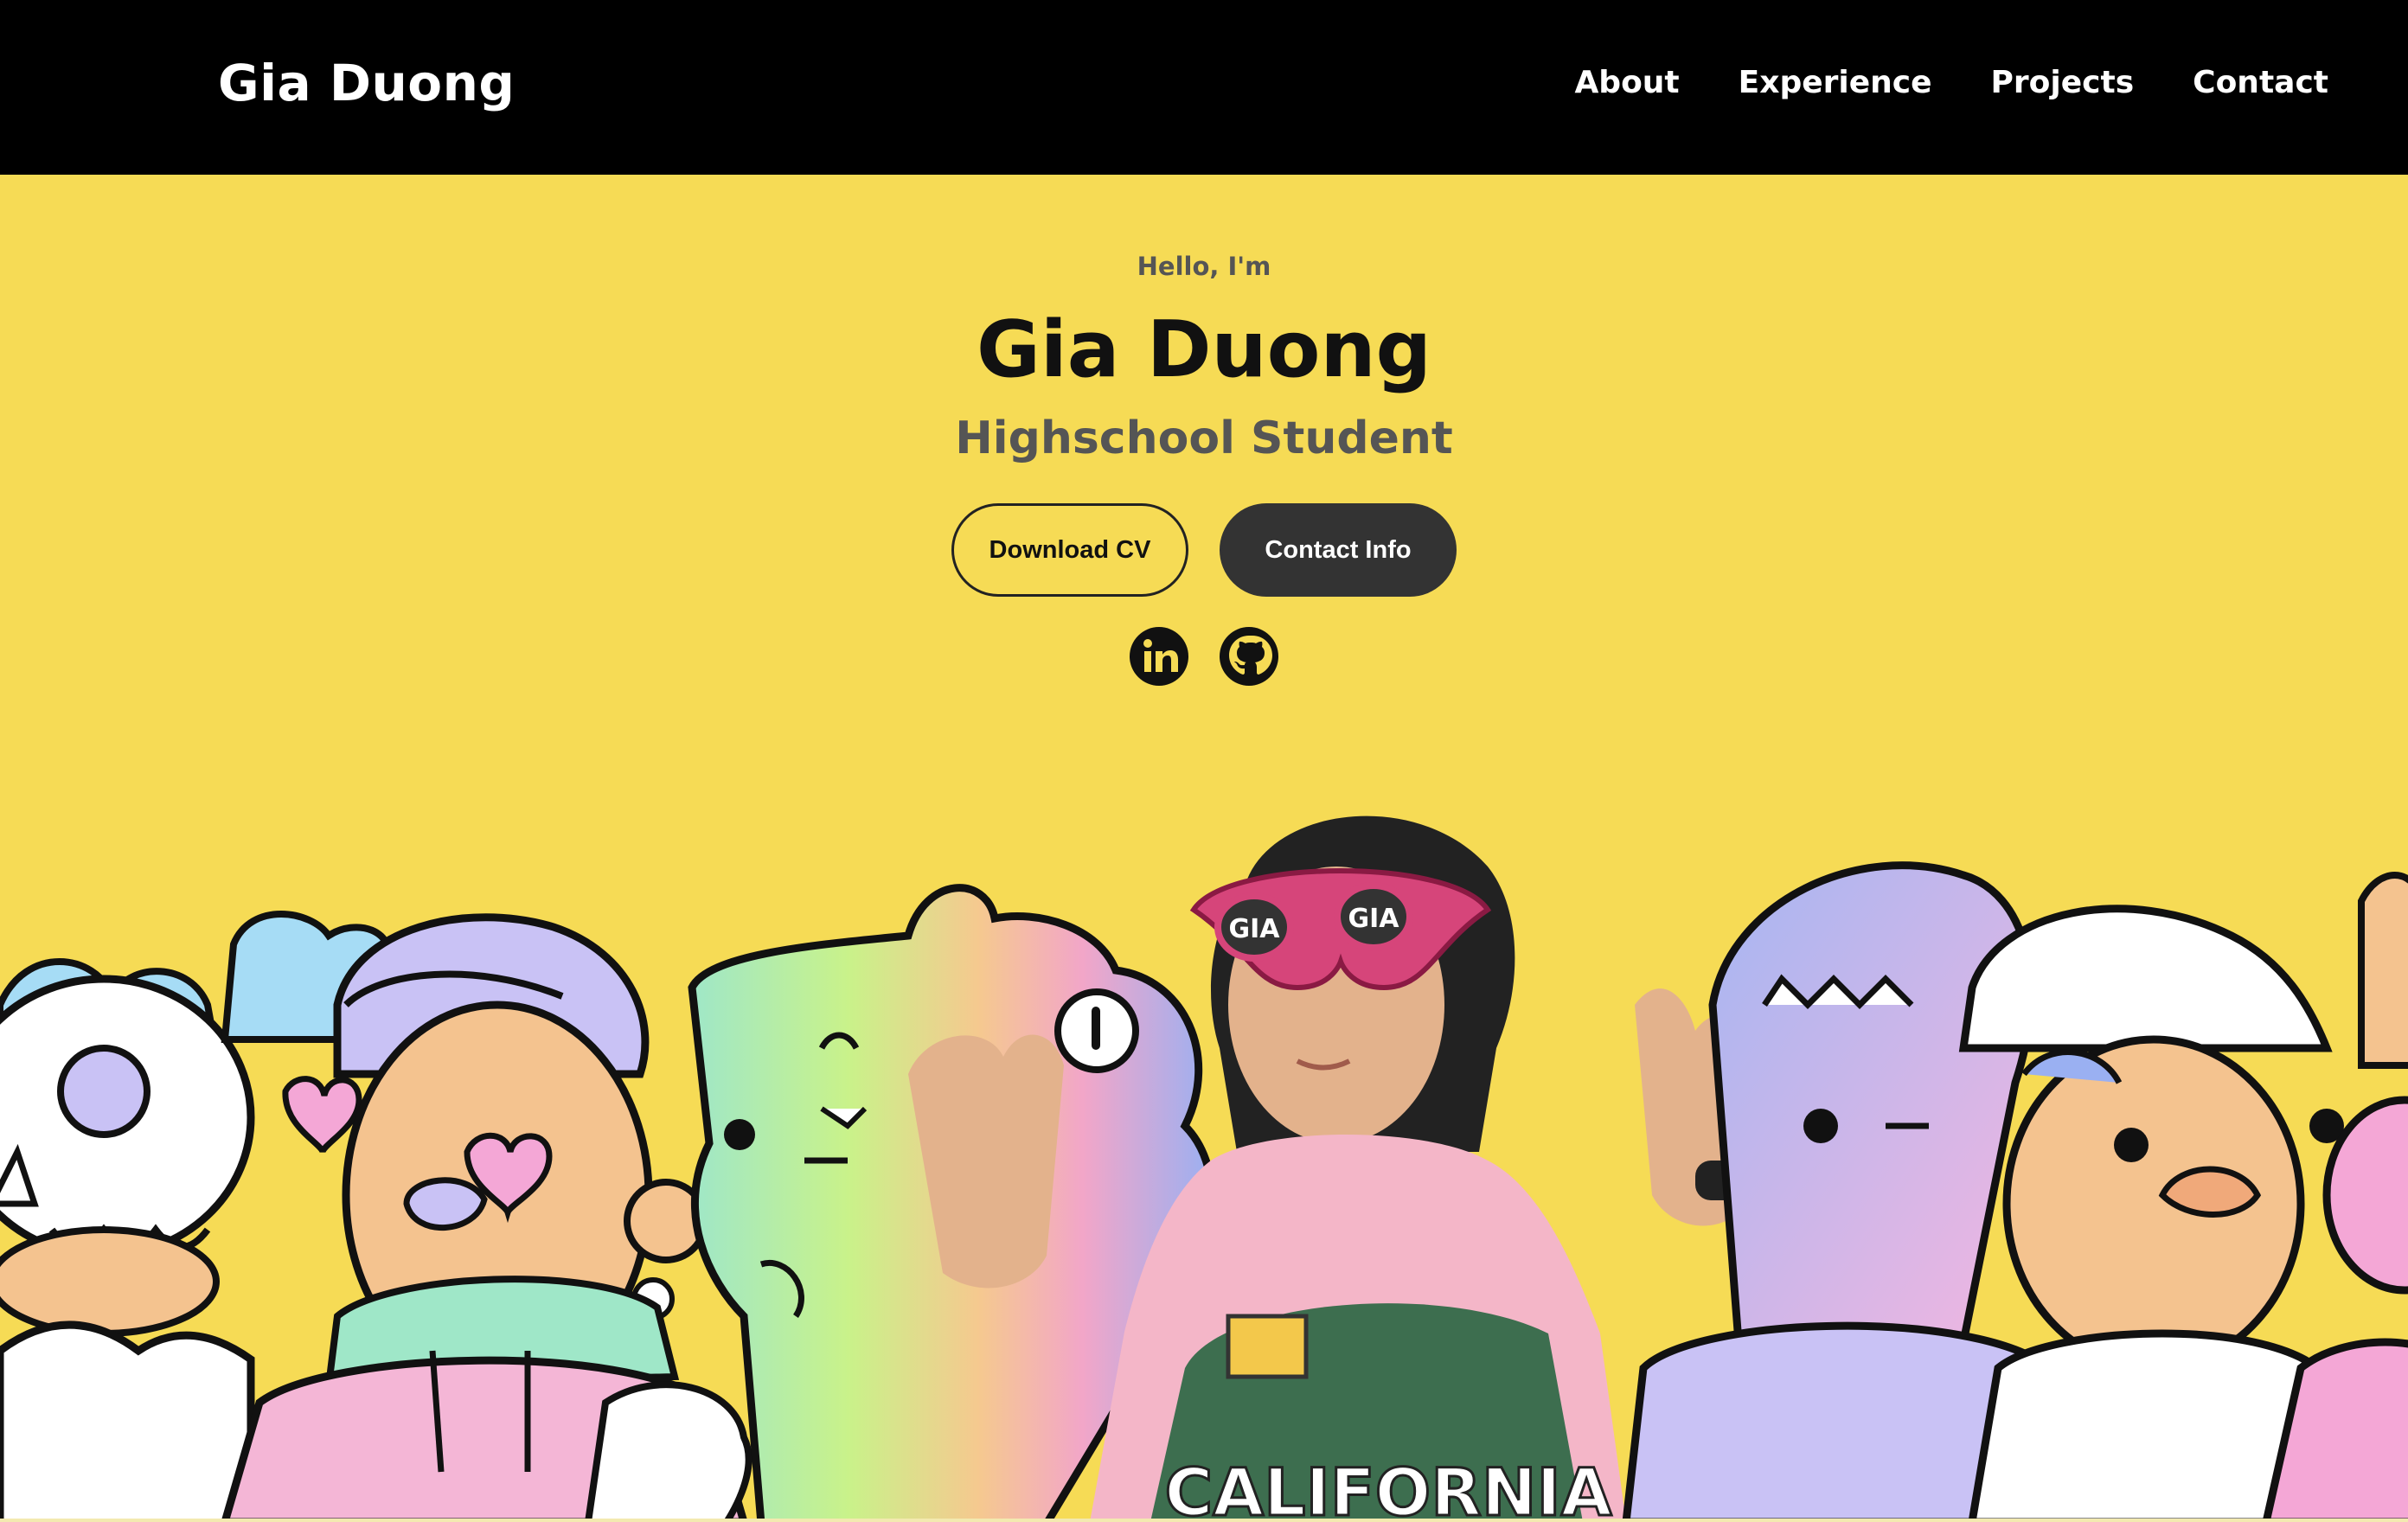 The image size is (2408, 1522). What do you see at coordinates (1373, 919) in the screenshot?
I see `glasses-right-text: GIA` at bounding box center [1373, 919].